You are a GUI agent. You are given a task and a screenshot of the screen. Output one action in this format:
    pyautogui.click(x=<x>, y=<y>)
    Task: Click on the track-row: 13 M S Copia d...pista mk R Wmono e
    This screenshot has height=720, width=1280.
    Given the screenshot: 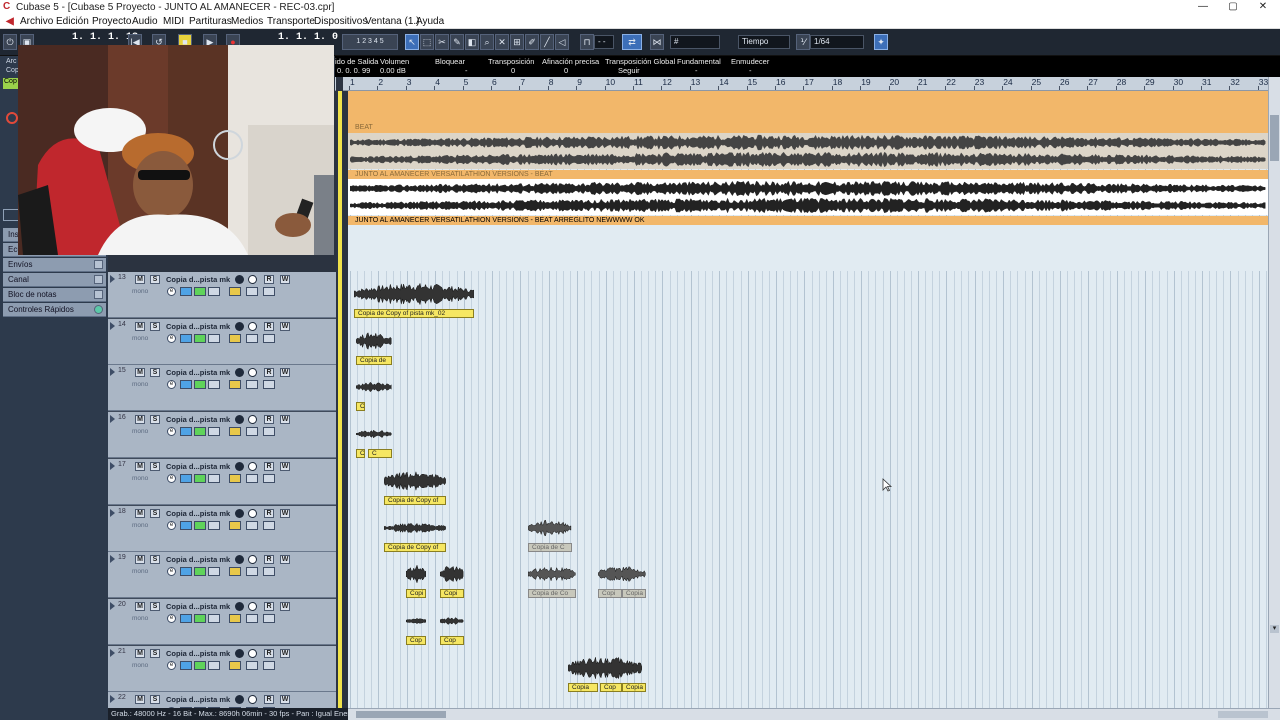 What is the action you would take?
    pyautogui.click(x=222, y=295)
    